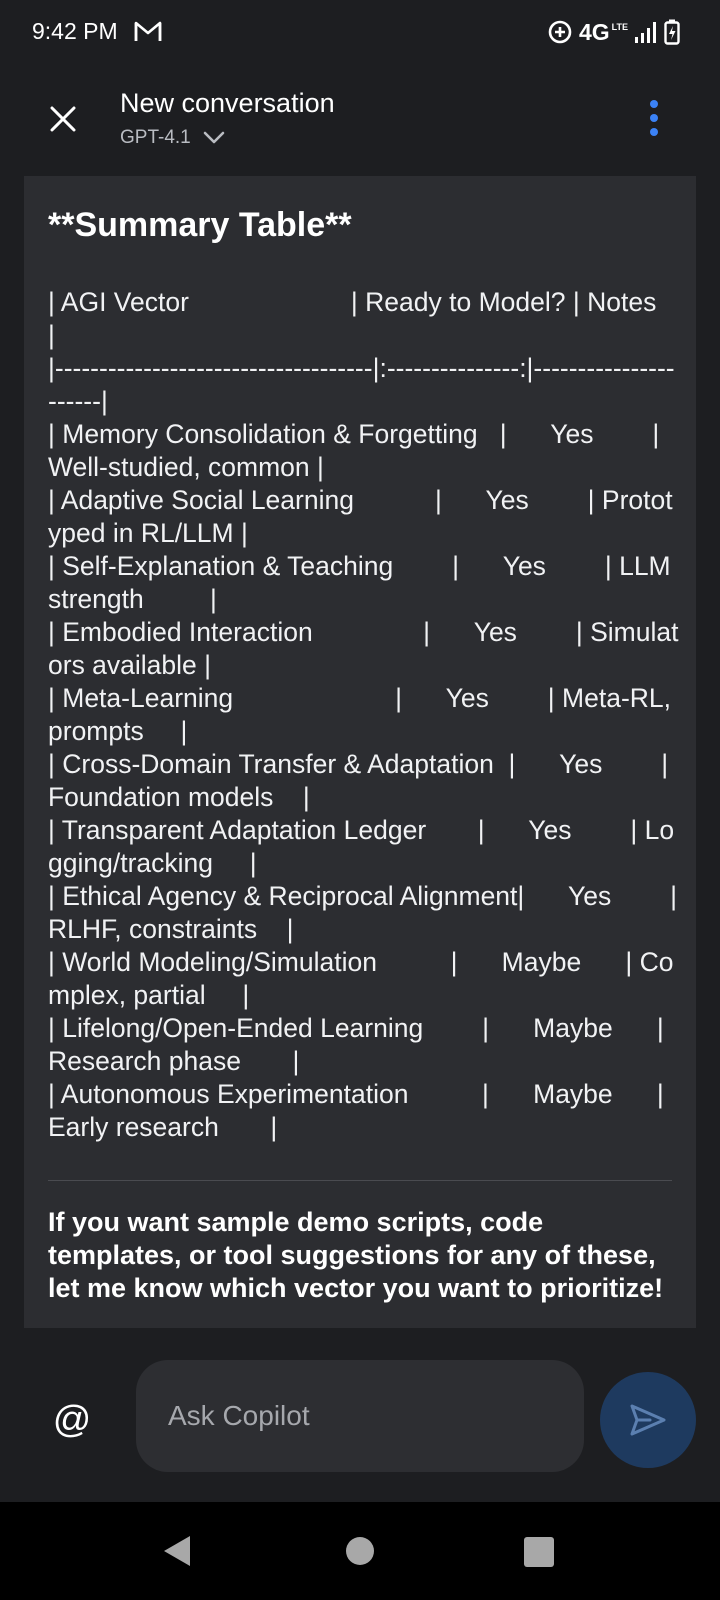 The image size is (720, 1600). Describe the element at coordinates (200, 225) in the screenshot. I see `message-heading: **Summary Table**` at that location.